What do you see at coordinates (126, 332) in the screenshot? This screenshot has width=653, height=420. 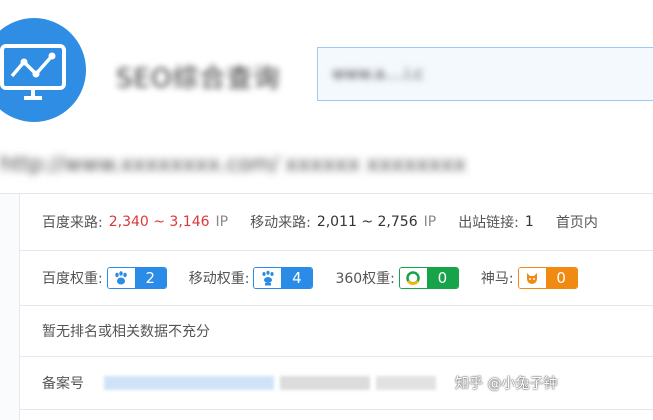 I see `ranking-note: 暂无排名或相关数据不充分` at bounding box center [126, 332].